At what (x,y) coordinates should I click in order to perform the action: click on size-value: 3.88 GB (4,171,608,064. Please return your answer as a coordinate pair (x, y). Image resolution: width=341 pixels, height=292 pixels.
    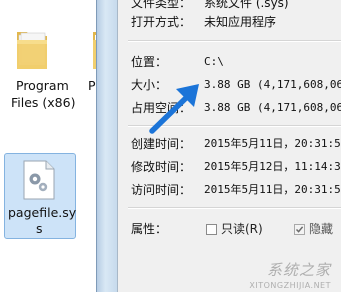
    Looking at the image, I should click on (272, 84).